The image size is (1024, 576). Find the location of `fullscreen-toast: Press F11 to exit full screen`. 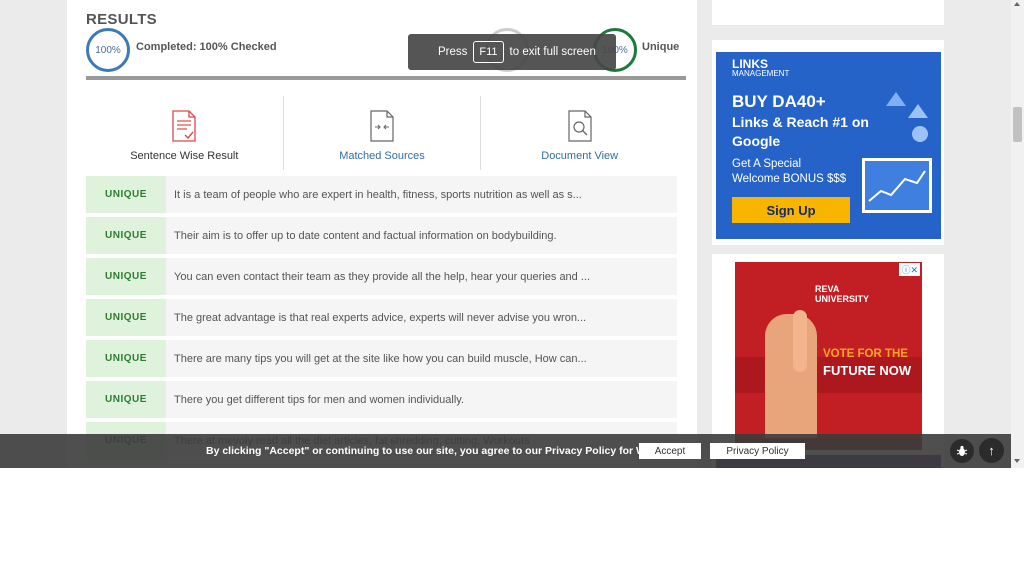

fullscreen-toast: Press F11 to exit full screen is located at coordinates (512, 52).